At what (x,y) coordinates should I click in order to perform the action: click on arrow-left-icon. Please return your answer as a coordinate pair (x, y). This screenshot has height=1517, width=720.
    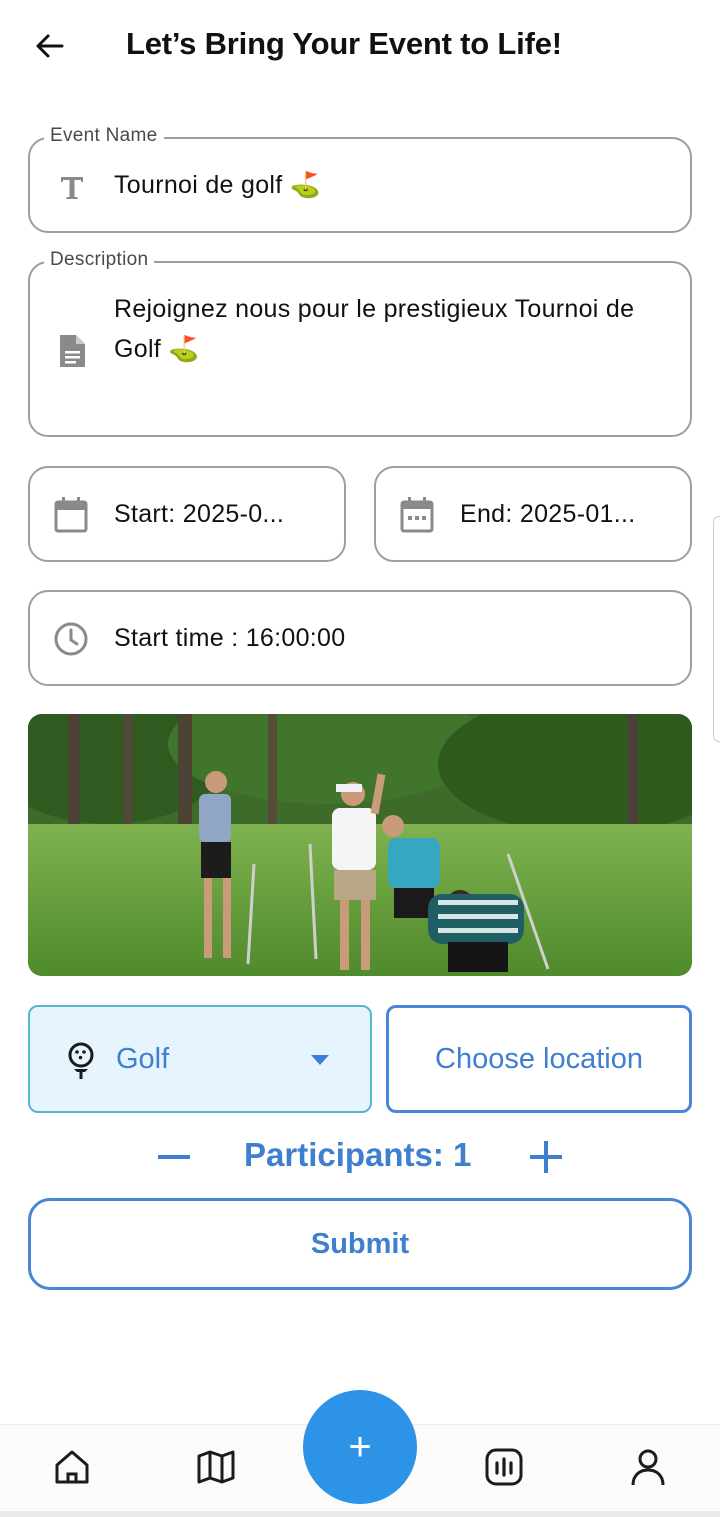
    Looking at the image, I should click on (50, 46).